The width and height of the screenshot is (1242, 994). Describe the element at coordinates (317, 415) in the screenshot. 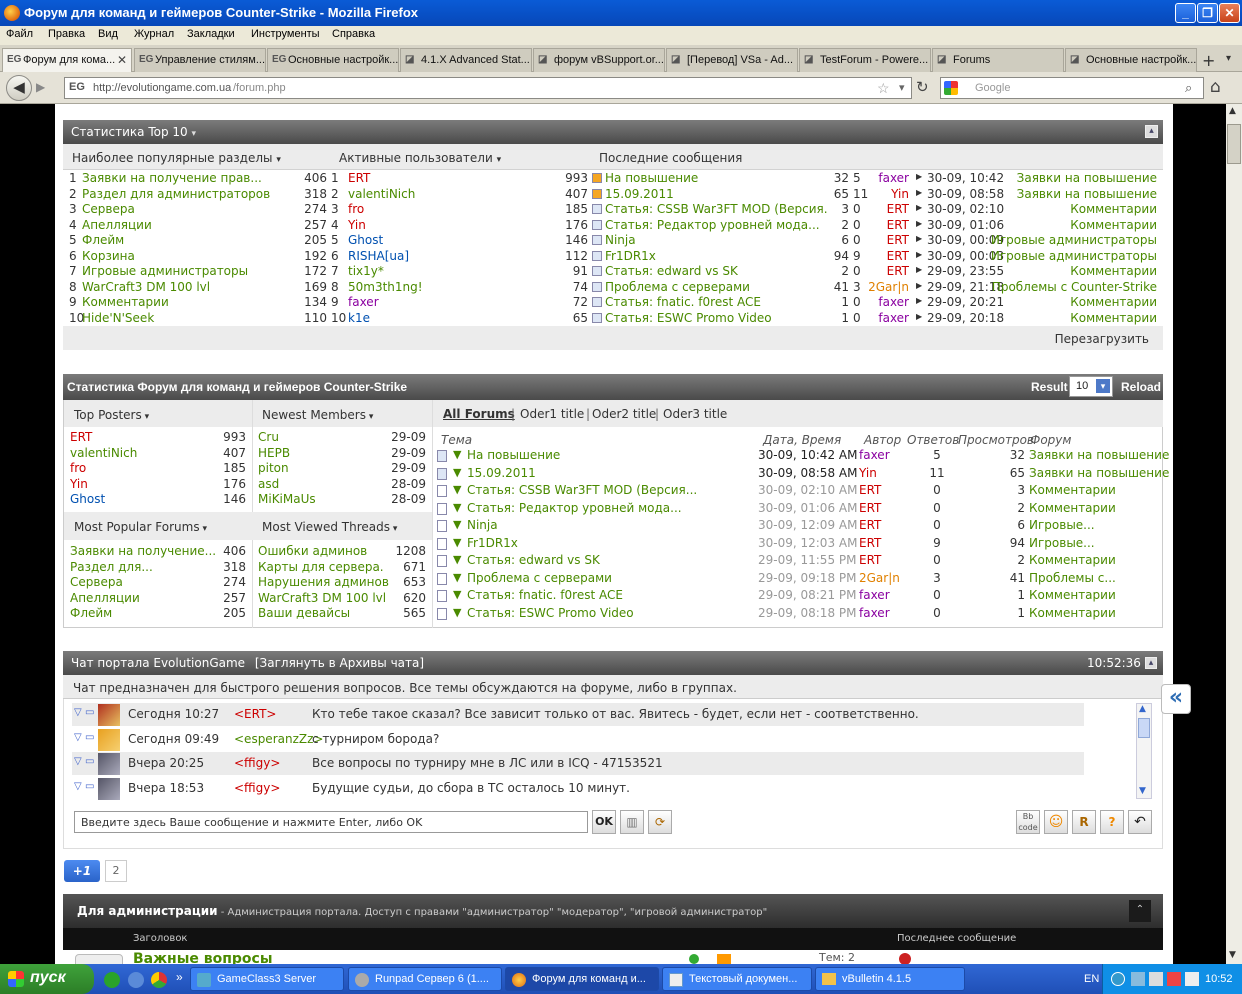

I see `newest-members-title: Newest Members ▾` at that location.